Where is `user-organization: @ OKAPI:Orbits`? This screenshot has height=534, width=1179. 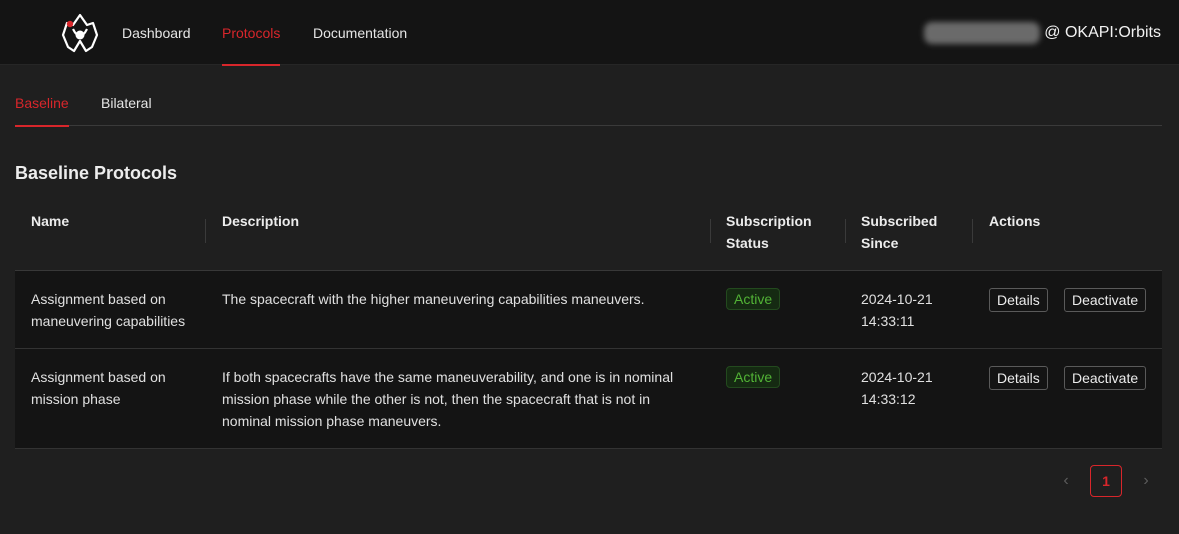 user-organization: @ OKAPI:Orbits is located at coordinates (1102, 32).